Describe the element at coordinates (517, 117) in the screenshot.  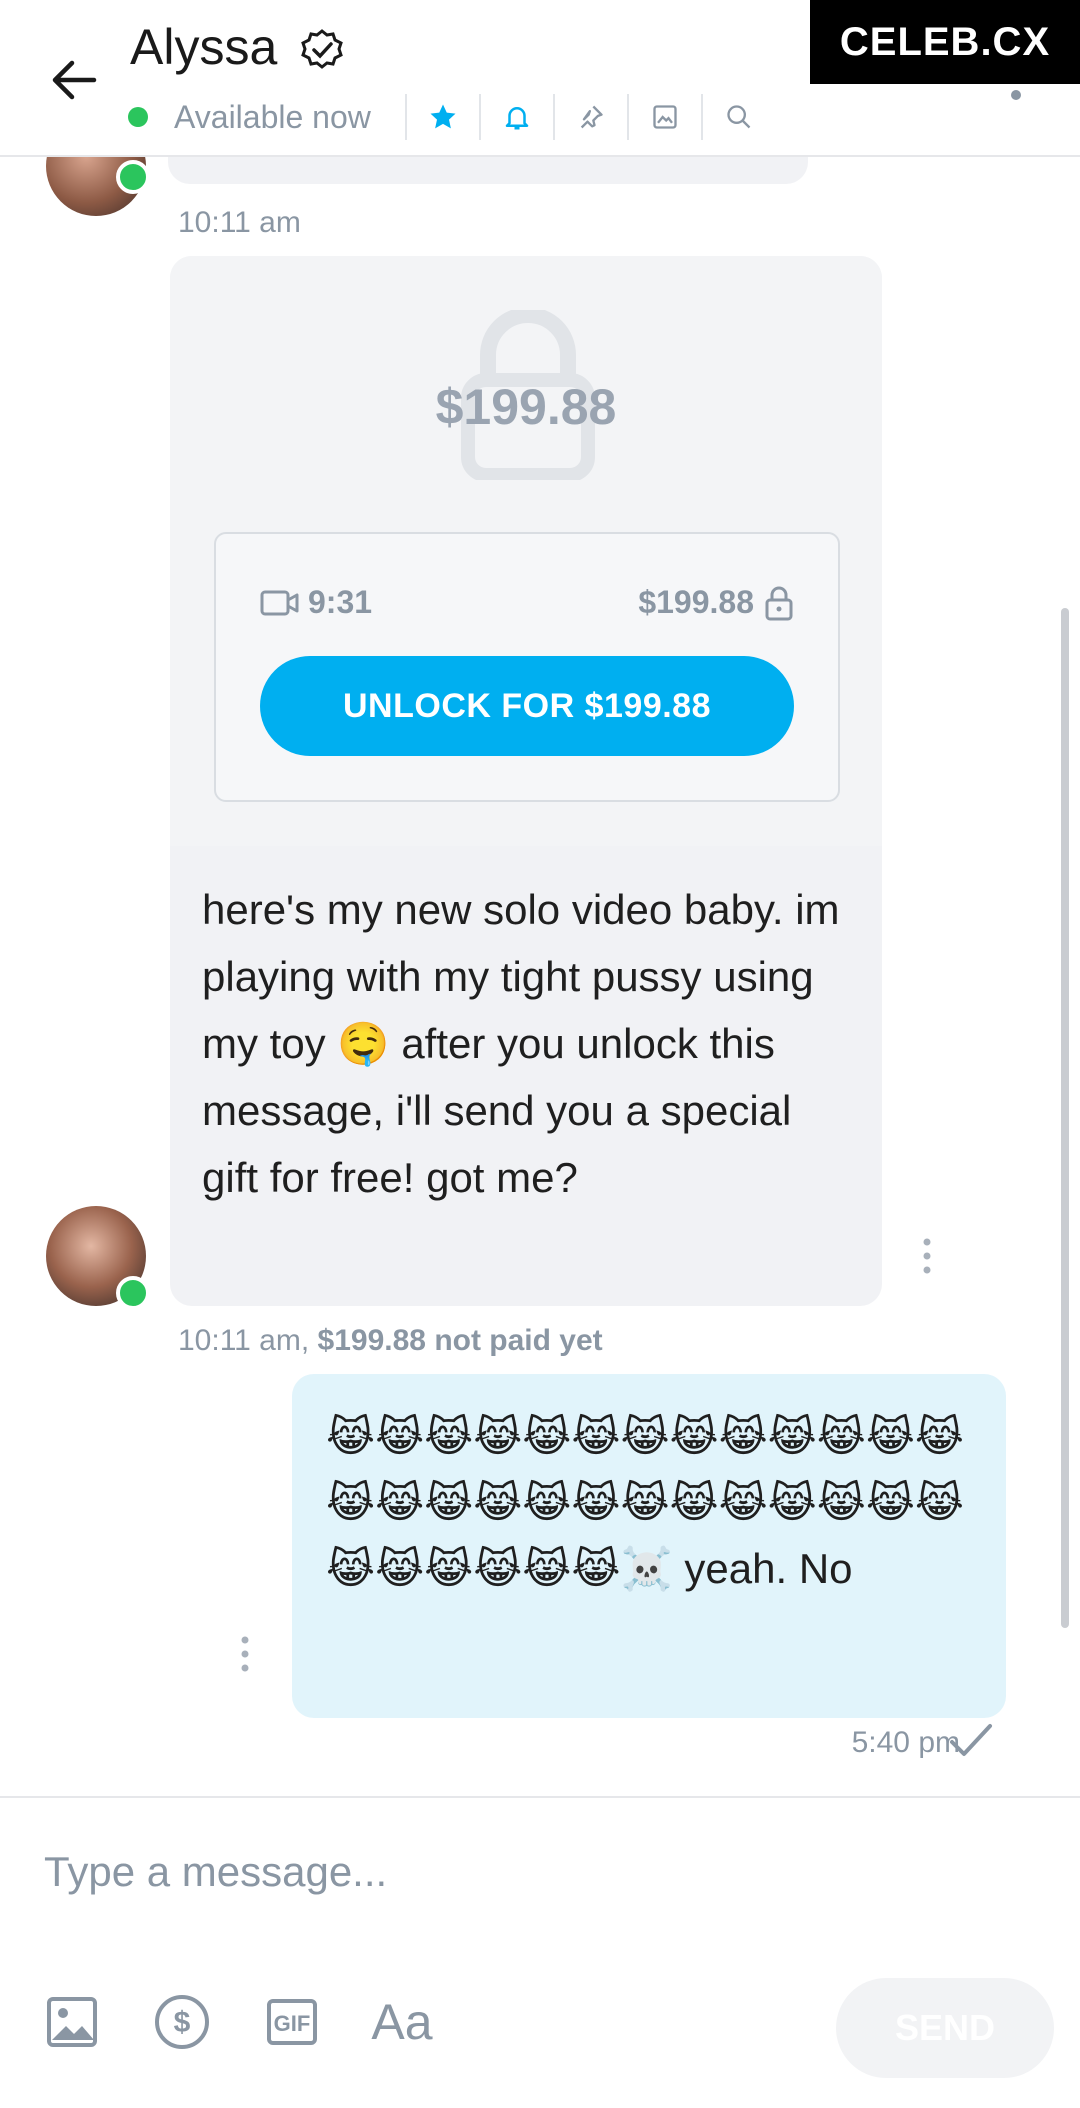
I see `notification-bell-icon` at that location.